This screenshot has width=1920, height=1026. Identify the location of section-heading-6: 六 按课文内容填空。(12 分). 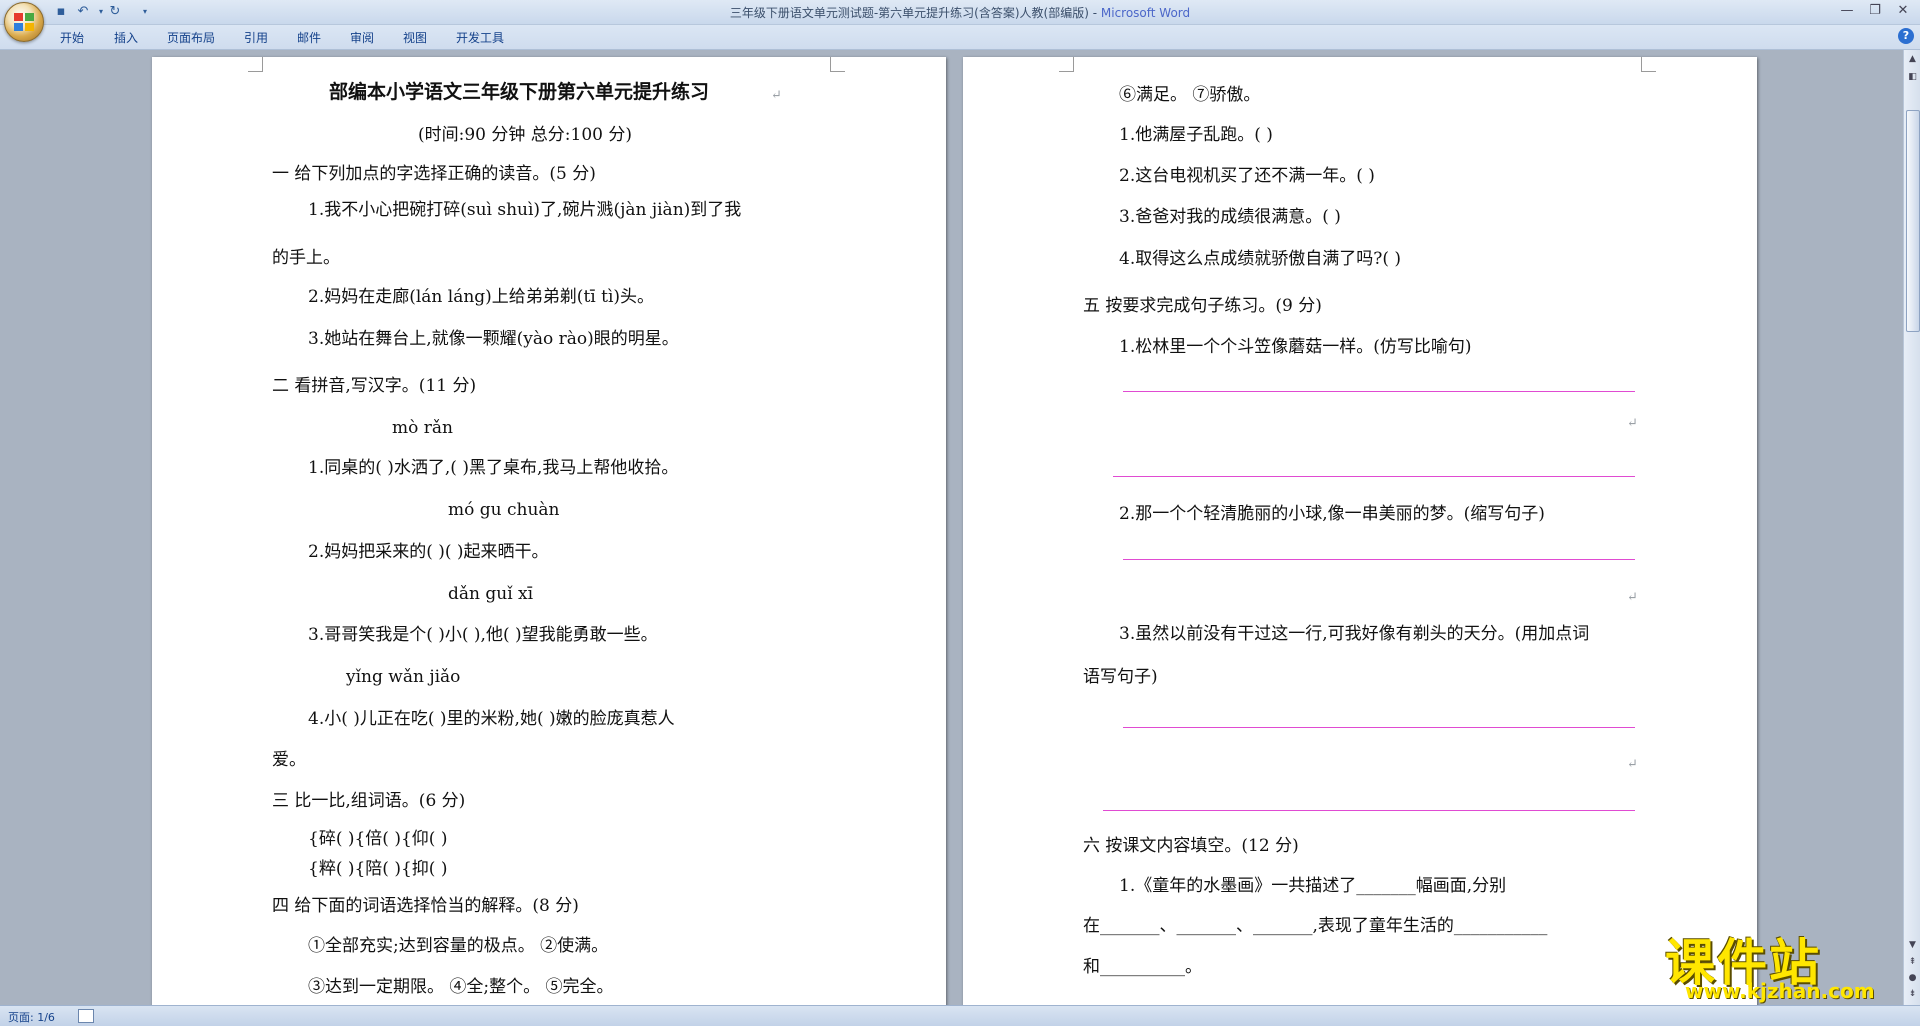
(1191, 846).